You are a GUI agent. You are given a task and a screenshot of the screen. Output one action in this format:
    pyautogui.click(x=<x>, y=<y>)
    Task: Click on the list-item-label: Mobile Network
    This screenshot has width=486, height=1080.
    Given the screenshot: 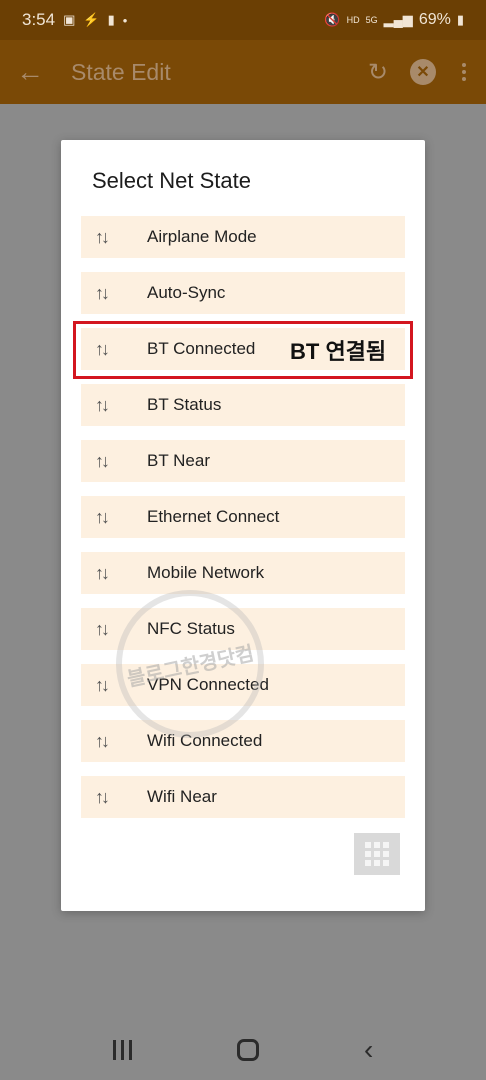 What is the action you would take?
    pyautogui.click(x=206, y=572)
    